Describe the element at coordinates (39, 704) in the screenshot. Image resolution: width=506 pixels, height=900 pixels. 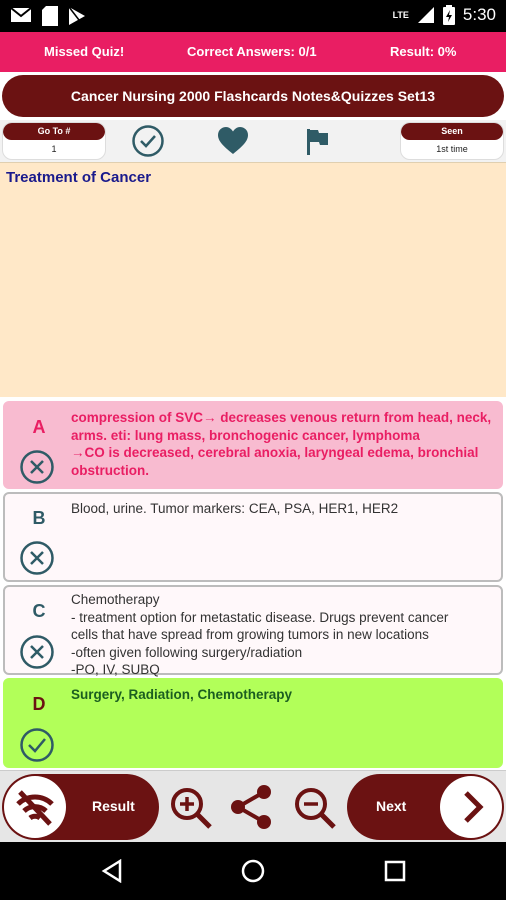
I see `option-letter: D` at that location.